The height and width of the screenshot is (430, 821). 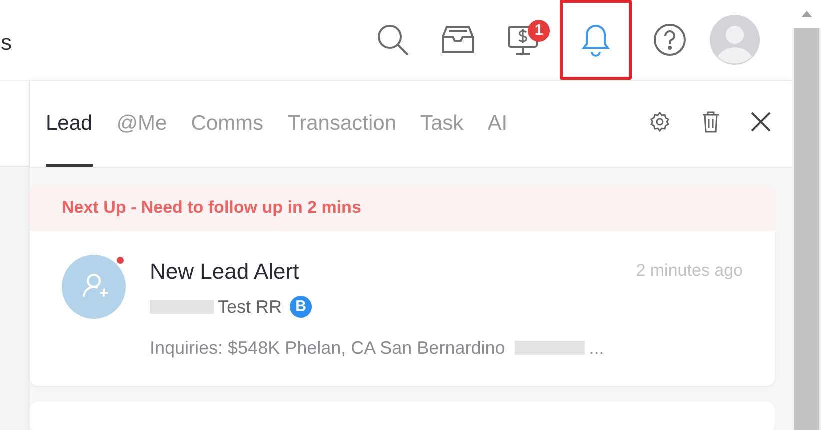 What do you see at coordinates (142, 123) in the screenshot?
I see `panel-tab: @Me` at bounding box center [142, 123].